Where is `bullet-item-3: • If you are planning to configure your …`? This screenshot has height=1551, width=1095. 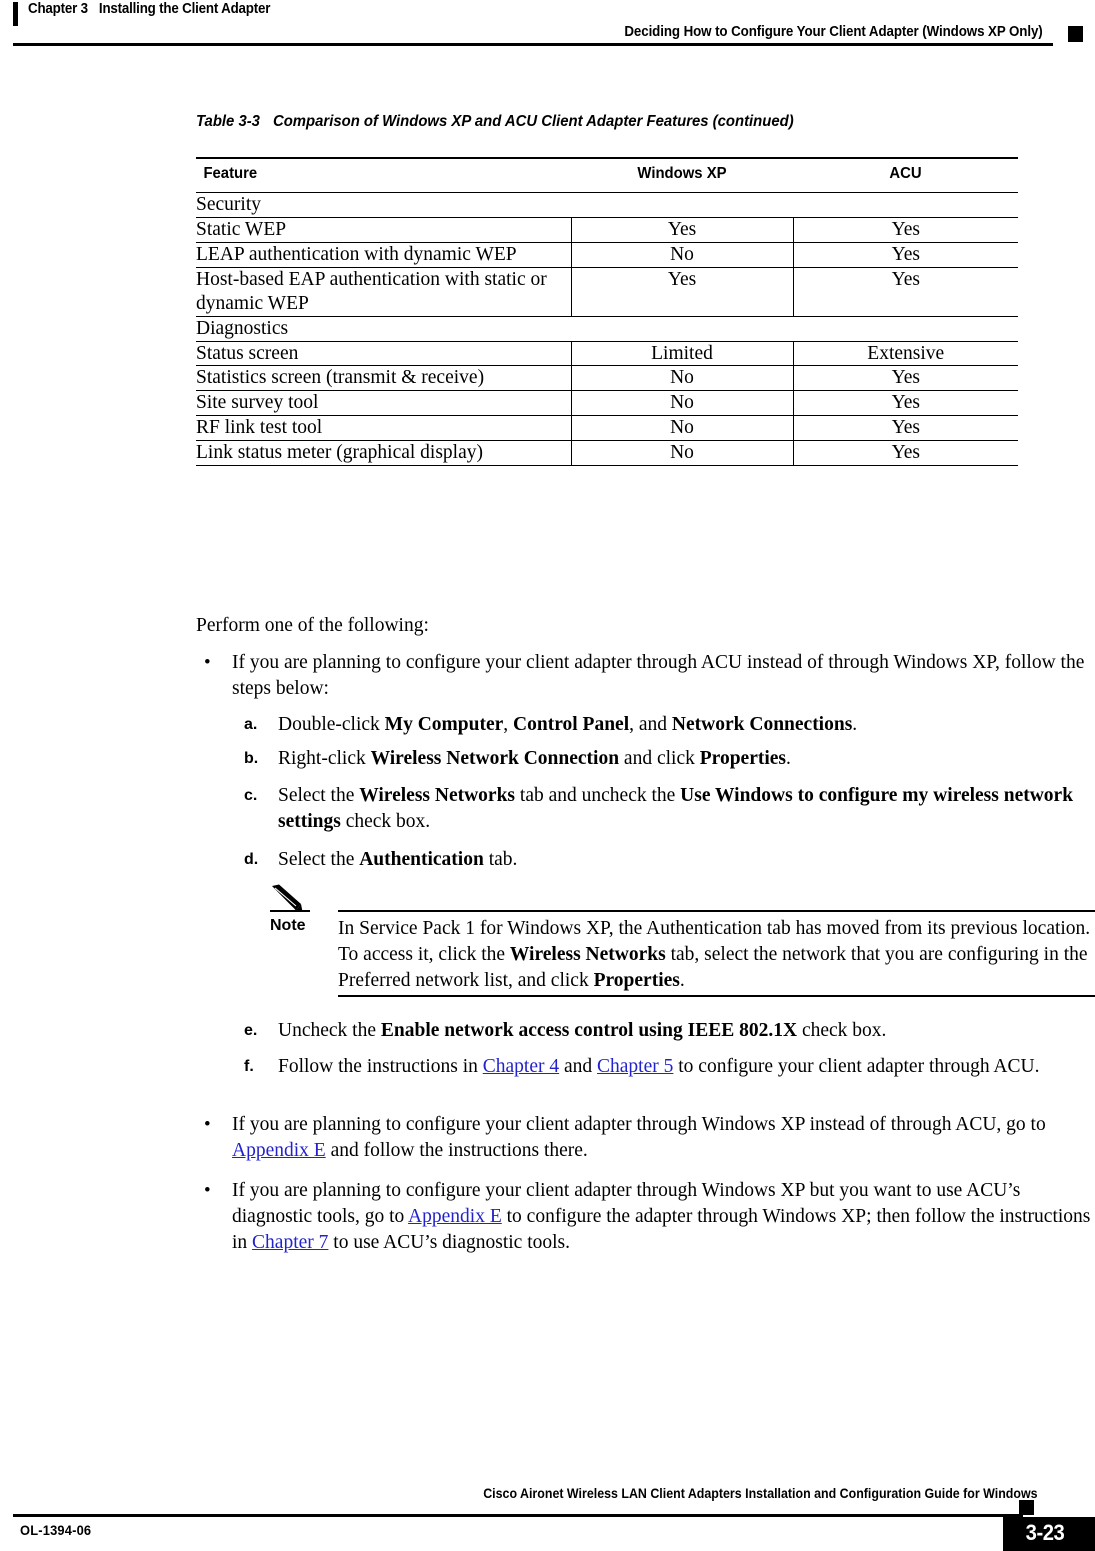
bullet-item-3: • If you are planning to configure your … is located at coordinates (645, 1217).